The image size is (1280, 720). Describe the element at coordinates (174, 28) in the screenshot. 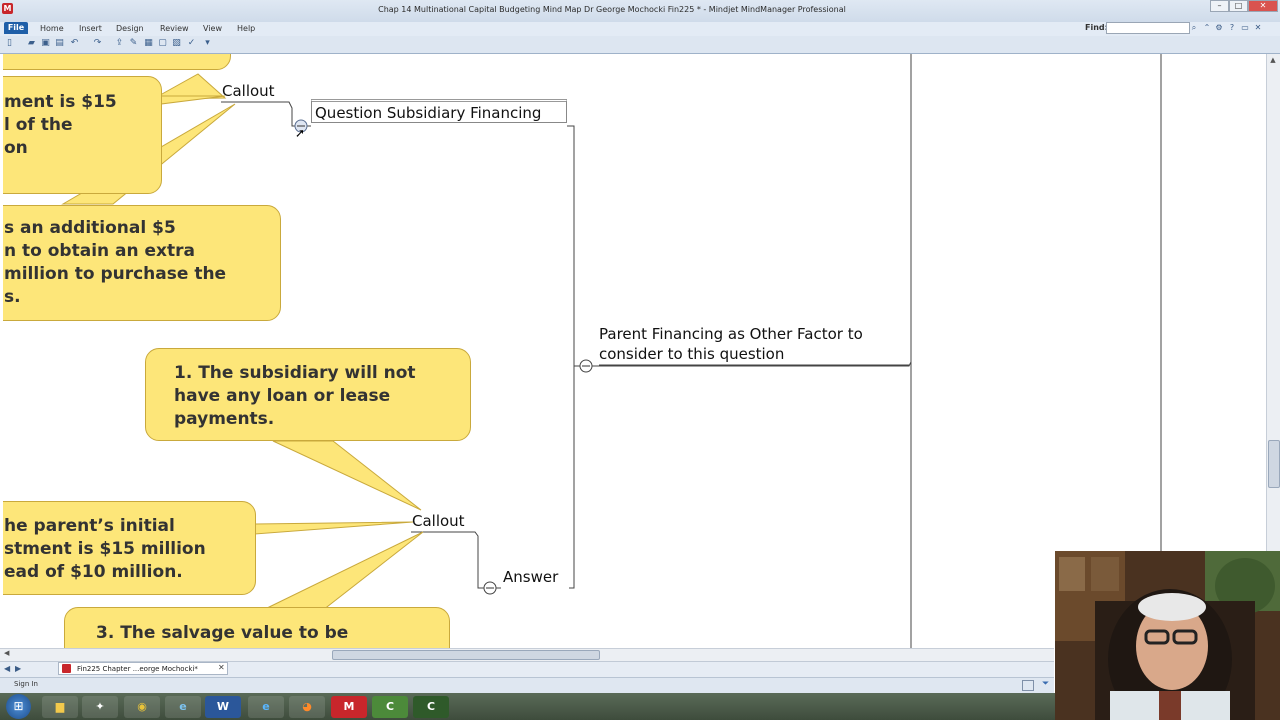

I see `tab-review: Review` at that location.